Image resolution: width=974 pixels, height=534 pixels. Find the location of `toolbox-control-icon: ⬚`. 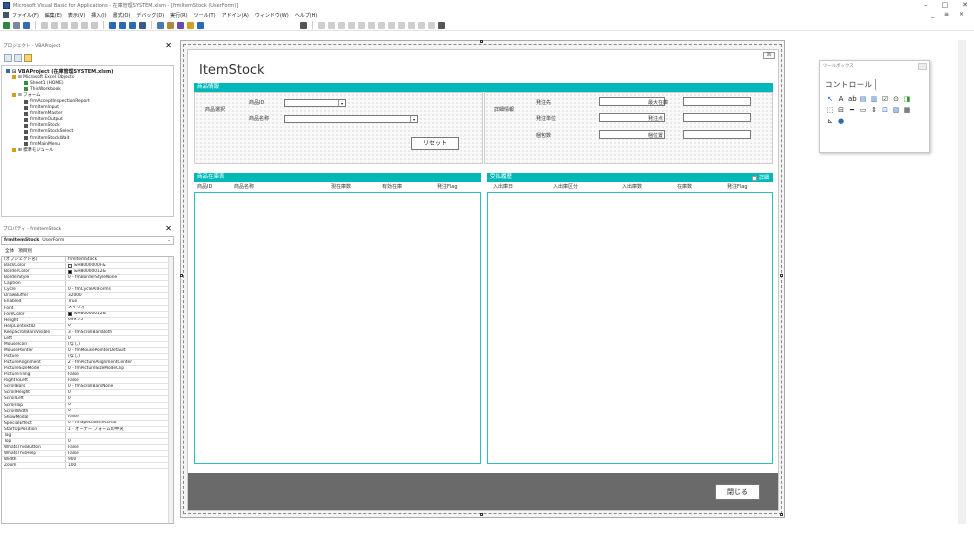

toolbox-control-icon: ⬚ is located at coordinates (830, 110).